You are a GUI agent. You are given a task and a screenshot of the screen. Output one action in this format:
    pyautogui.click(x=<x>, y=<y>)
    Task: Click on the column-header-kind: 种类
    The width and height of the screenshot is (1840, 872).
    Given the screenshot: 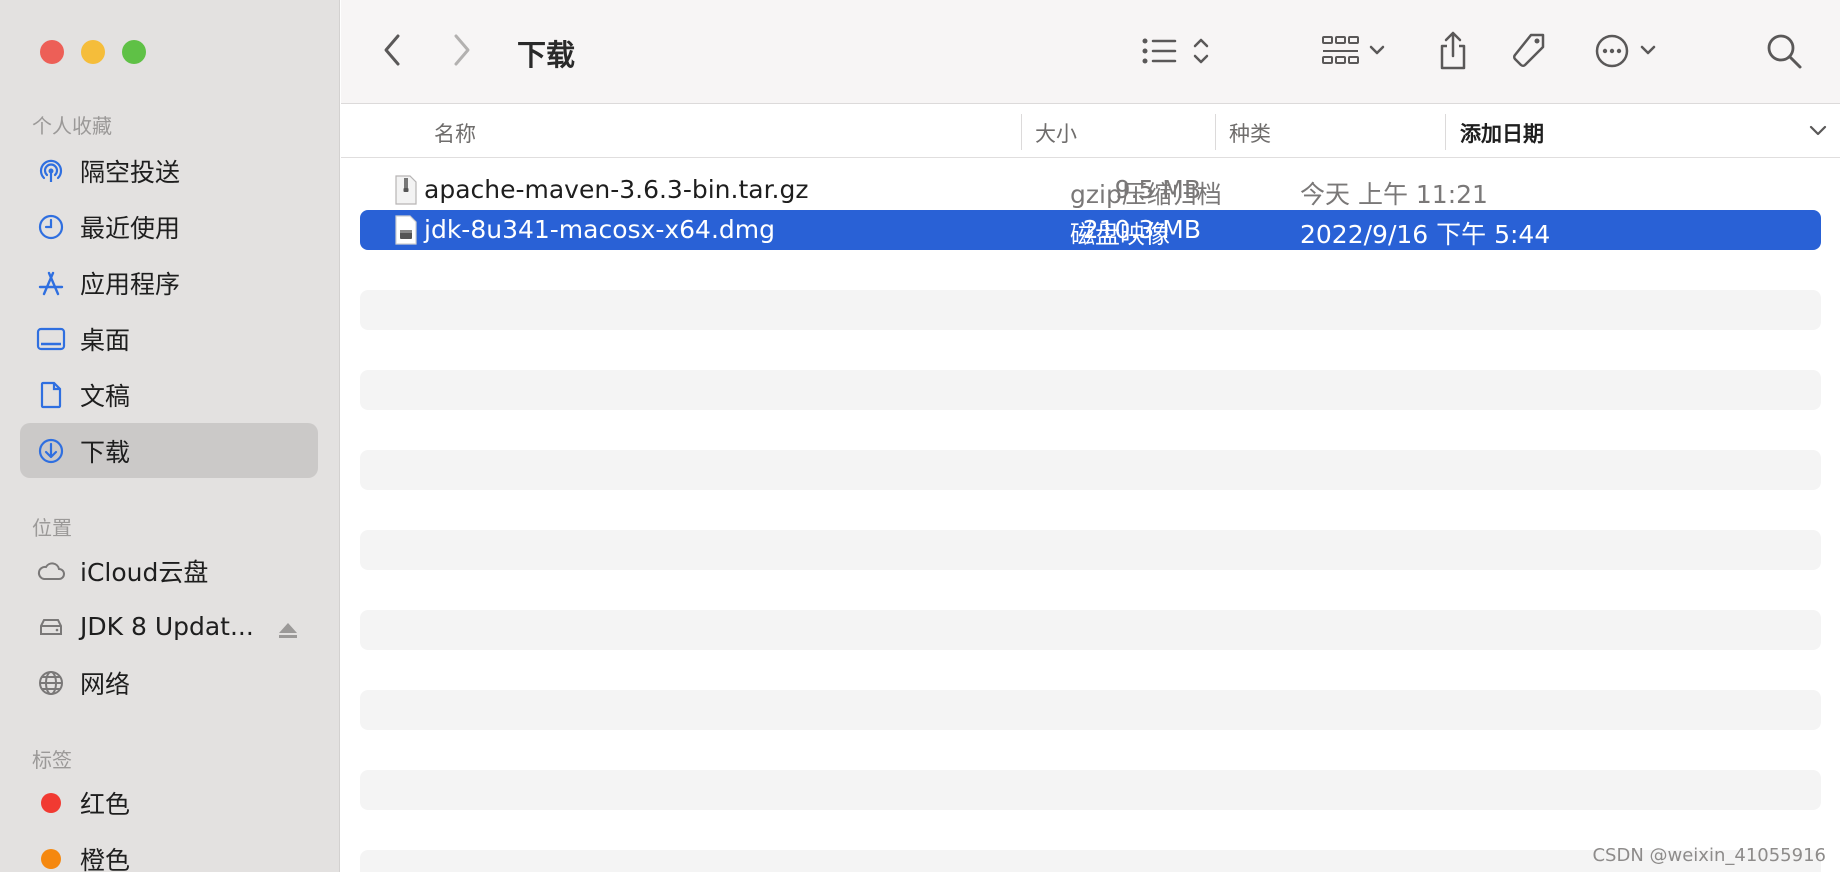 What is the action you would take?
    pyautogui.click(x=1250, y=133)
    